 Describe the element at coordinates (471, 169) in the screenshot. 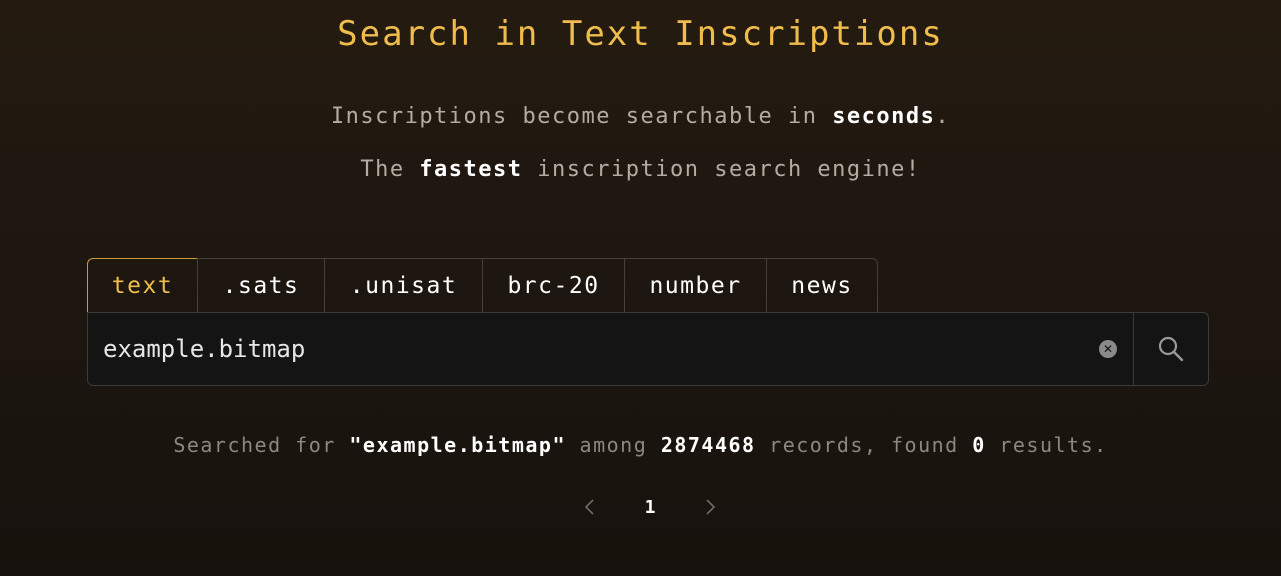

I see `tagline-emphasis: fastest` at that location.